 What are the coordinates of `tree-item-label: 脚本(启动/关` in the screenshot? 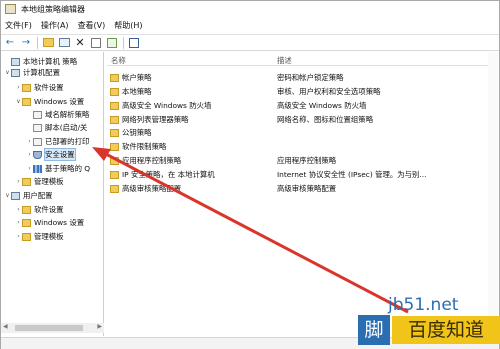 It's located at (66, 127).